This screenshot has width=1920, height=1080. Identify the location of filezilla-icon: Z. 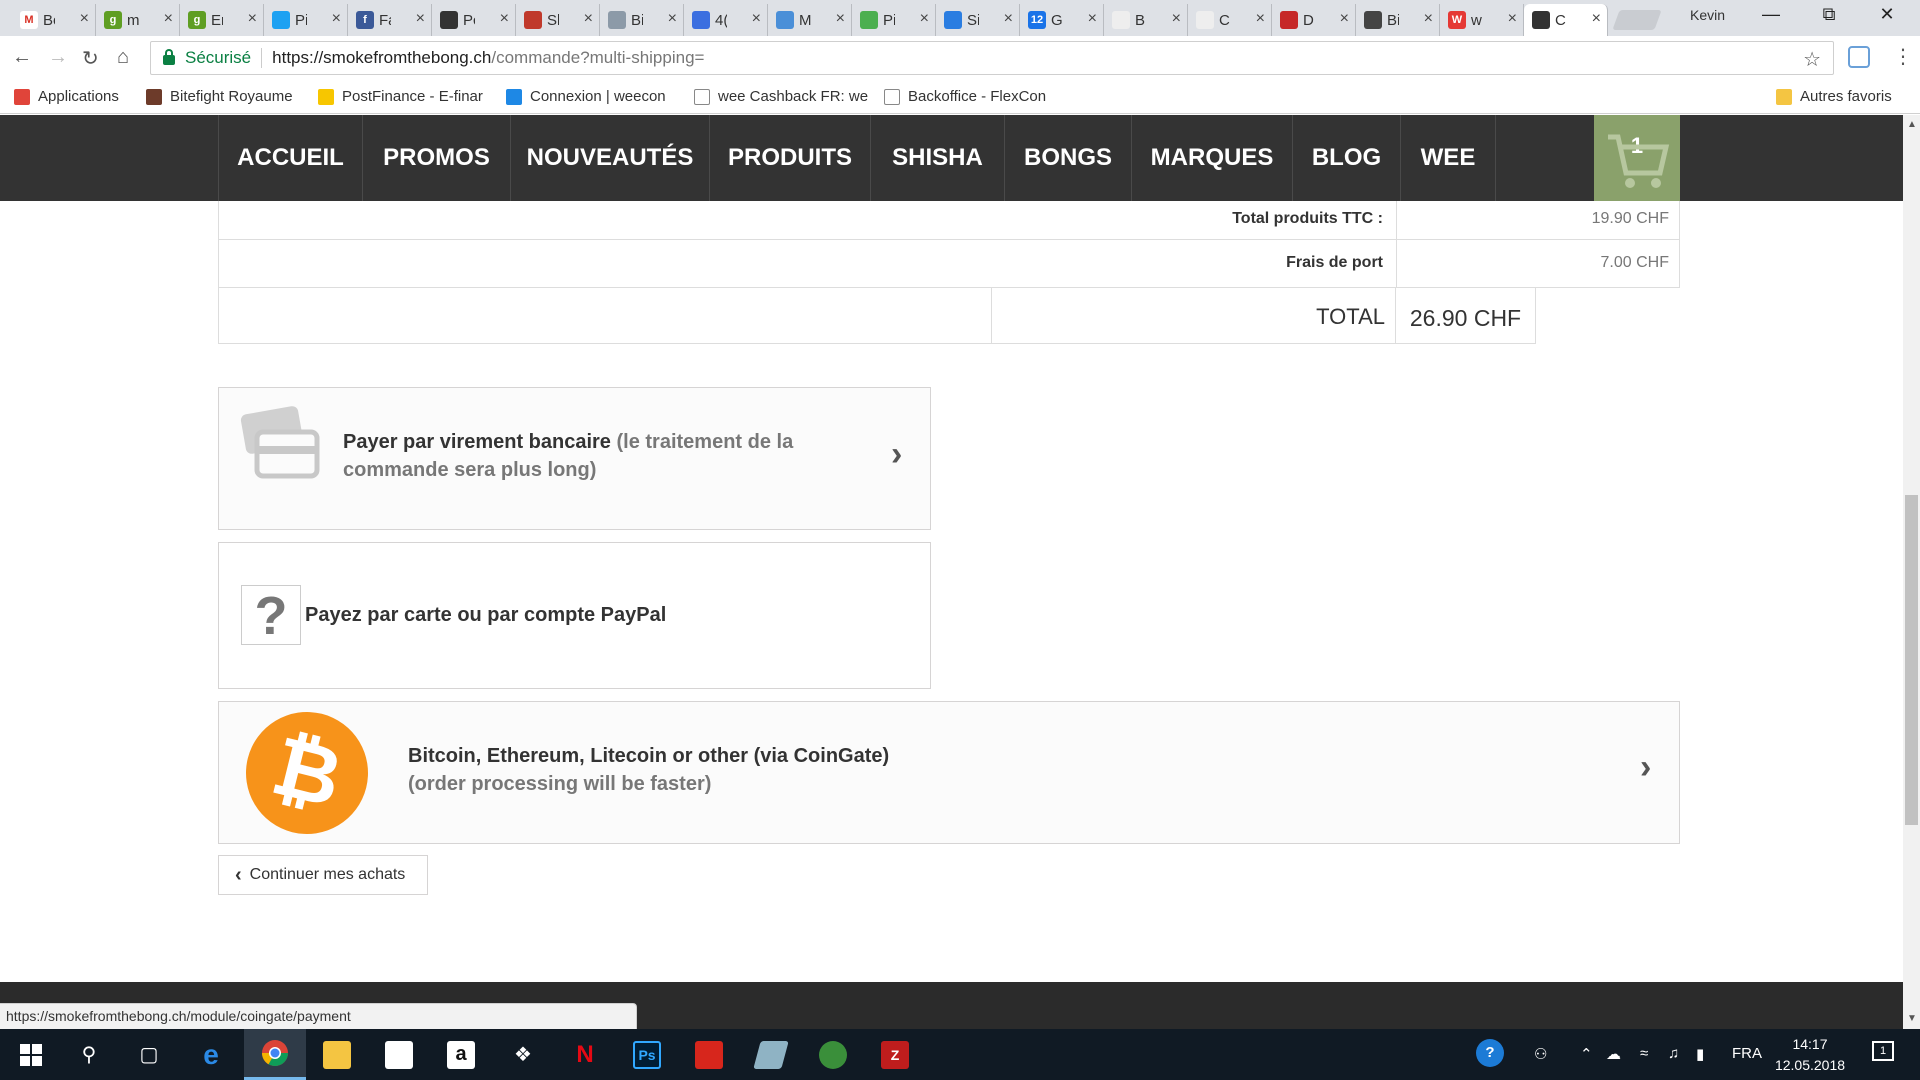
(895, 1054).